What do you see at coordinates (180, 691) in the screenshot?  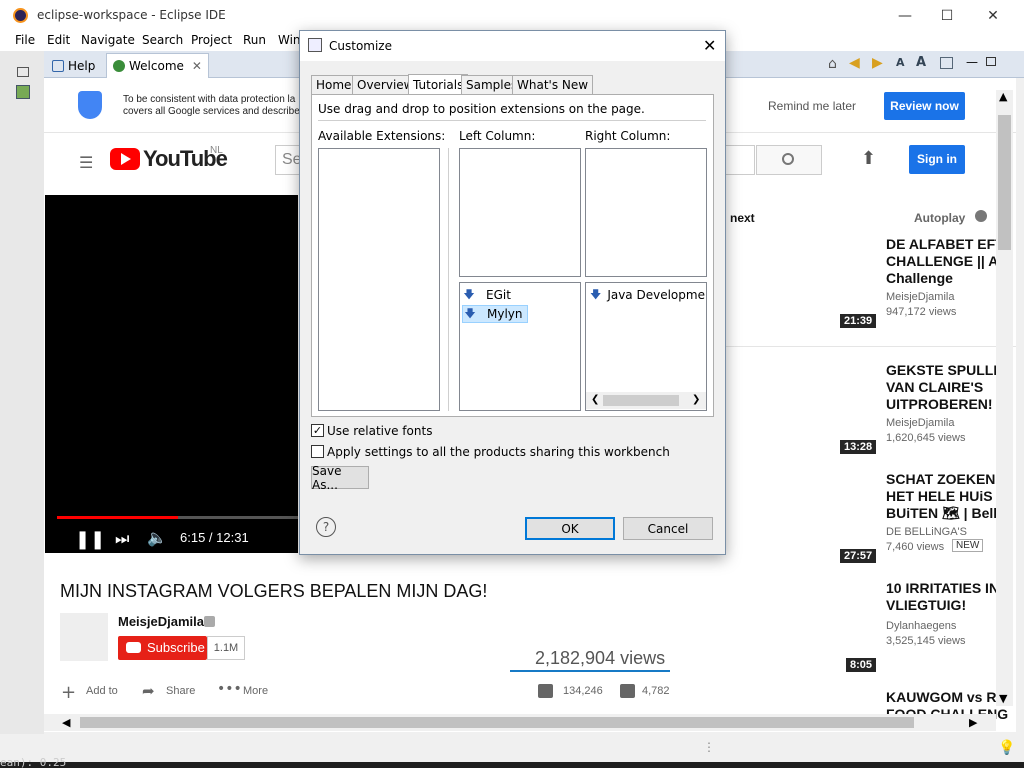 I see `share-button: Share` at bounding box center [180, 691].